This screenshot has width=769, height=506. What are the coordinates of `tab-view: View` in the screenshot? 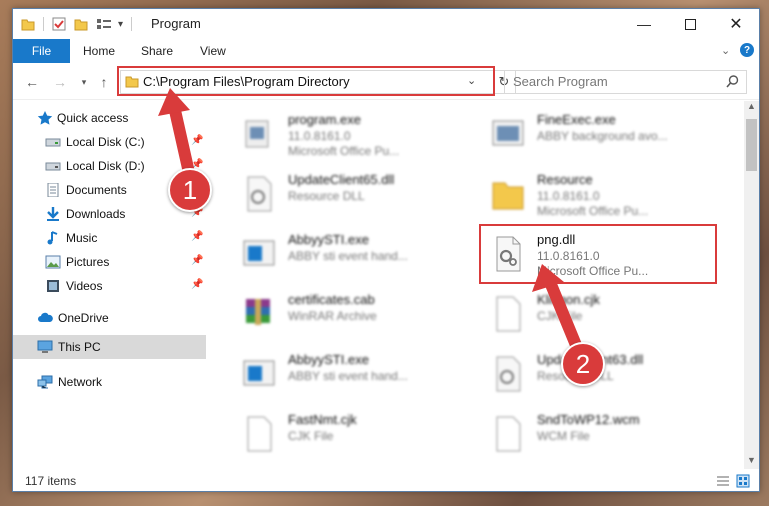 It's located at (213, 51).